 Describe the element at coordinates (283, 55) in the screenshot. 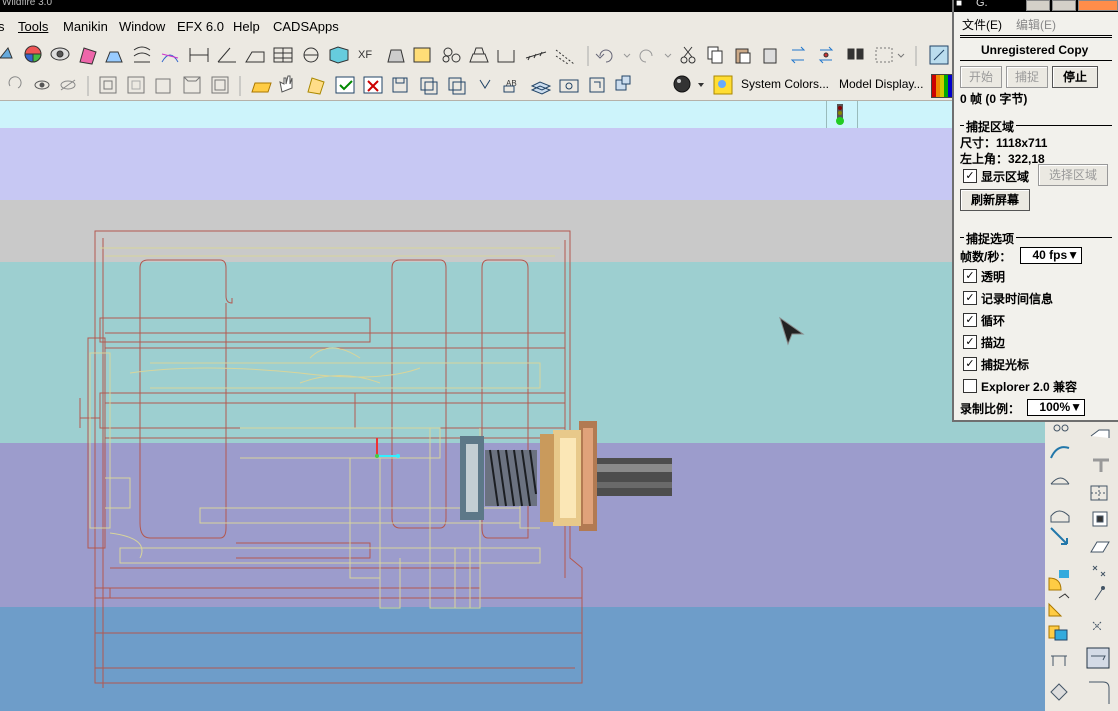

I see `table-icon` at that location.